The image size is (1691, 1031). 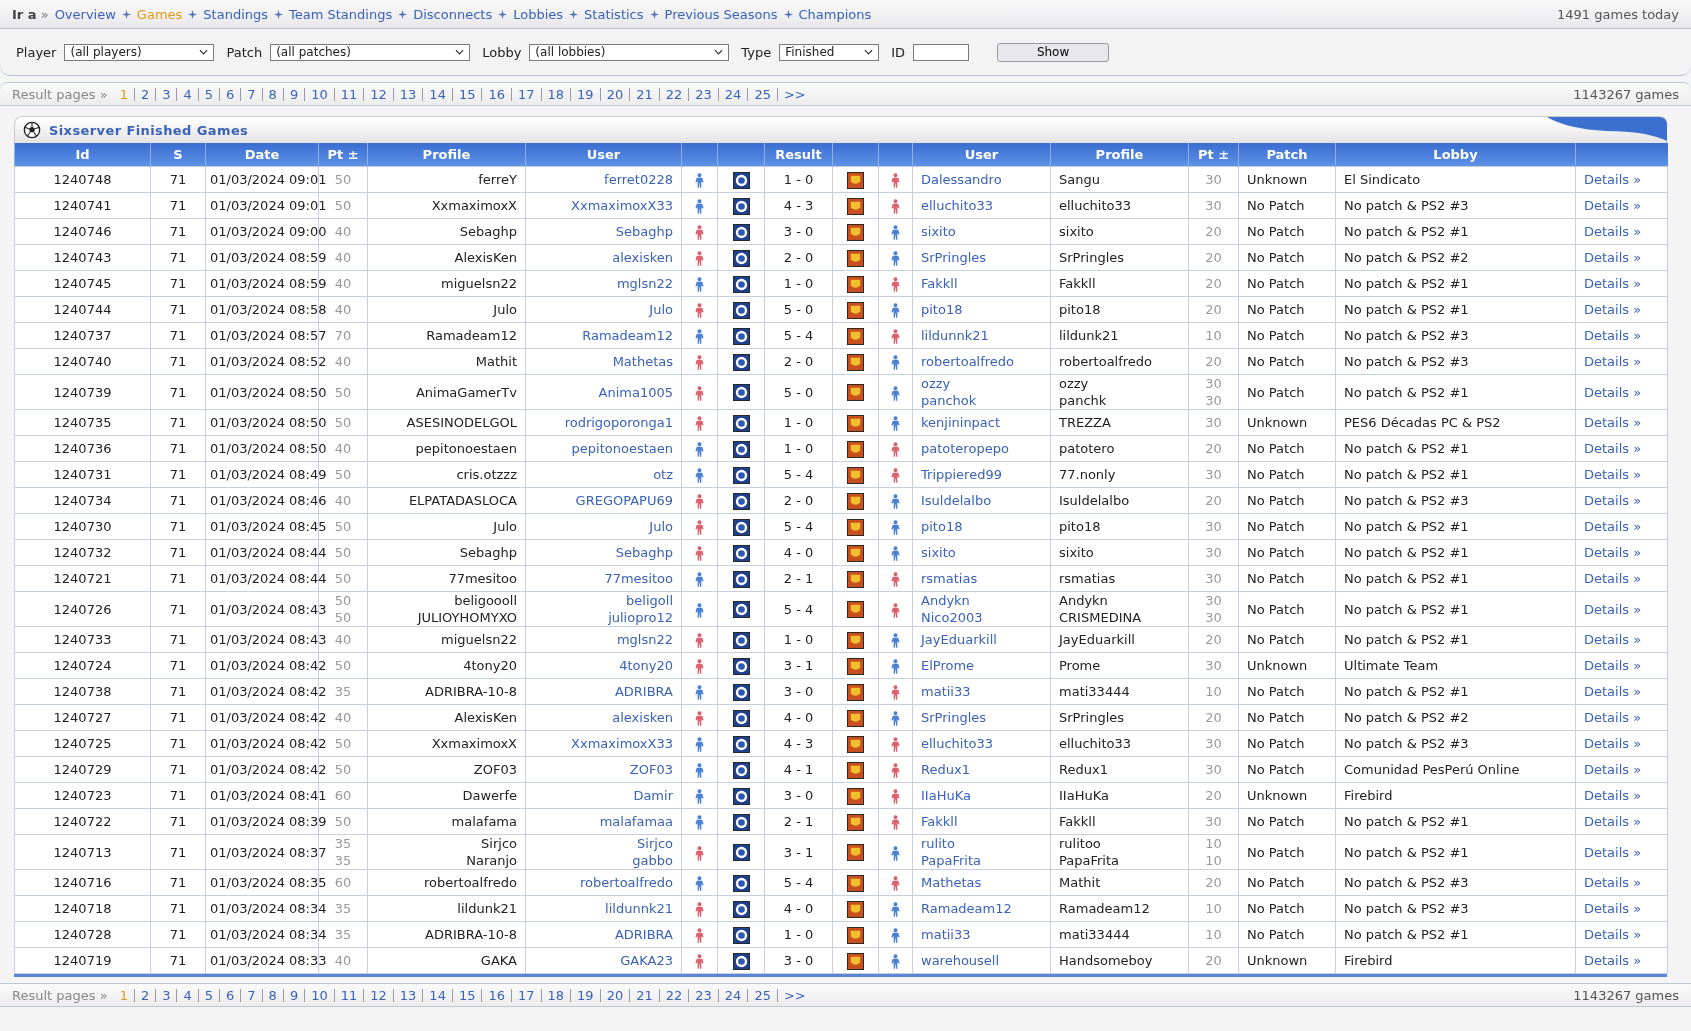 What do you see at coordinates (946, 795) in the screenshot?
I see `user-link: IIaHuKa` at bounding box center [946, 795].